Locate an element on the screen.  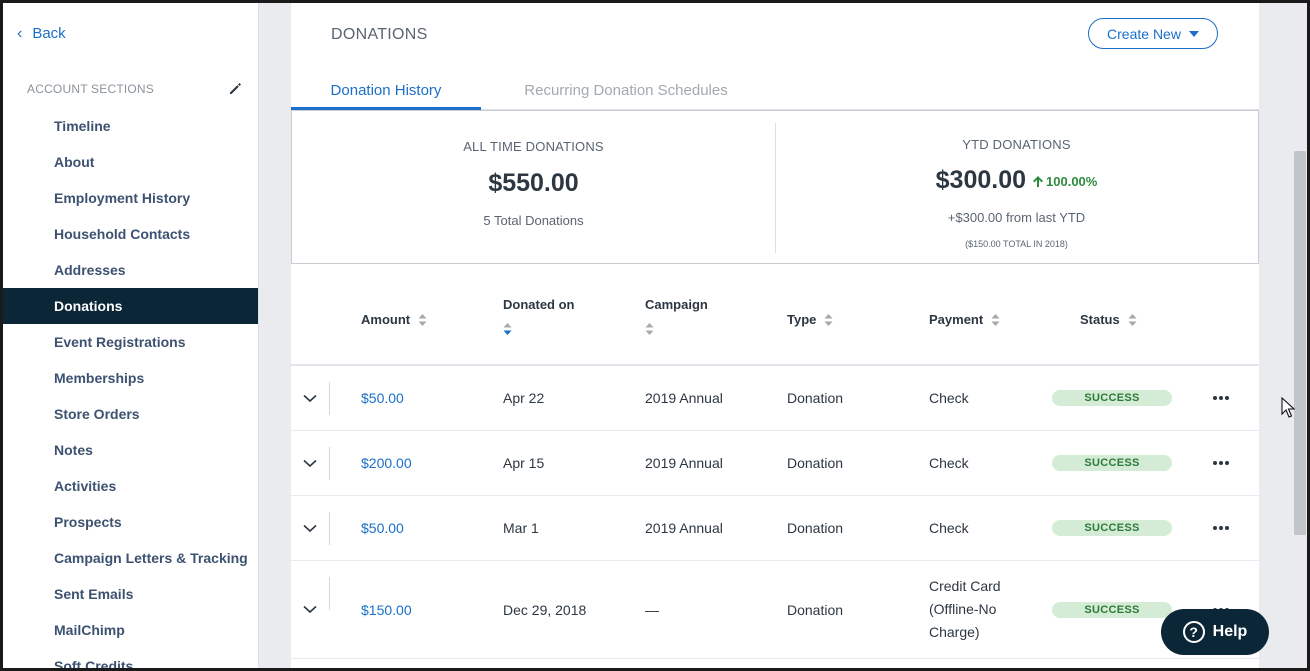
sidebar-item-campaign-letters: Campaign Letters & Tracking is located at coordinates (130, 558).